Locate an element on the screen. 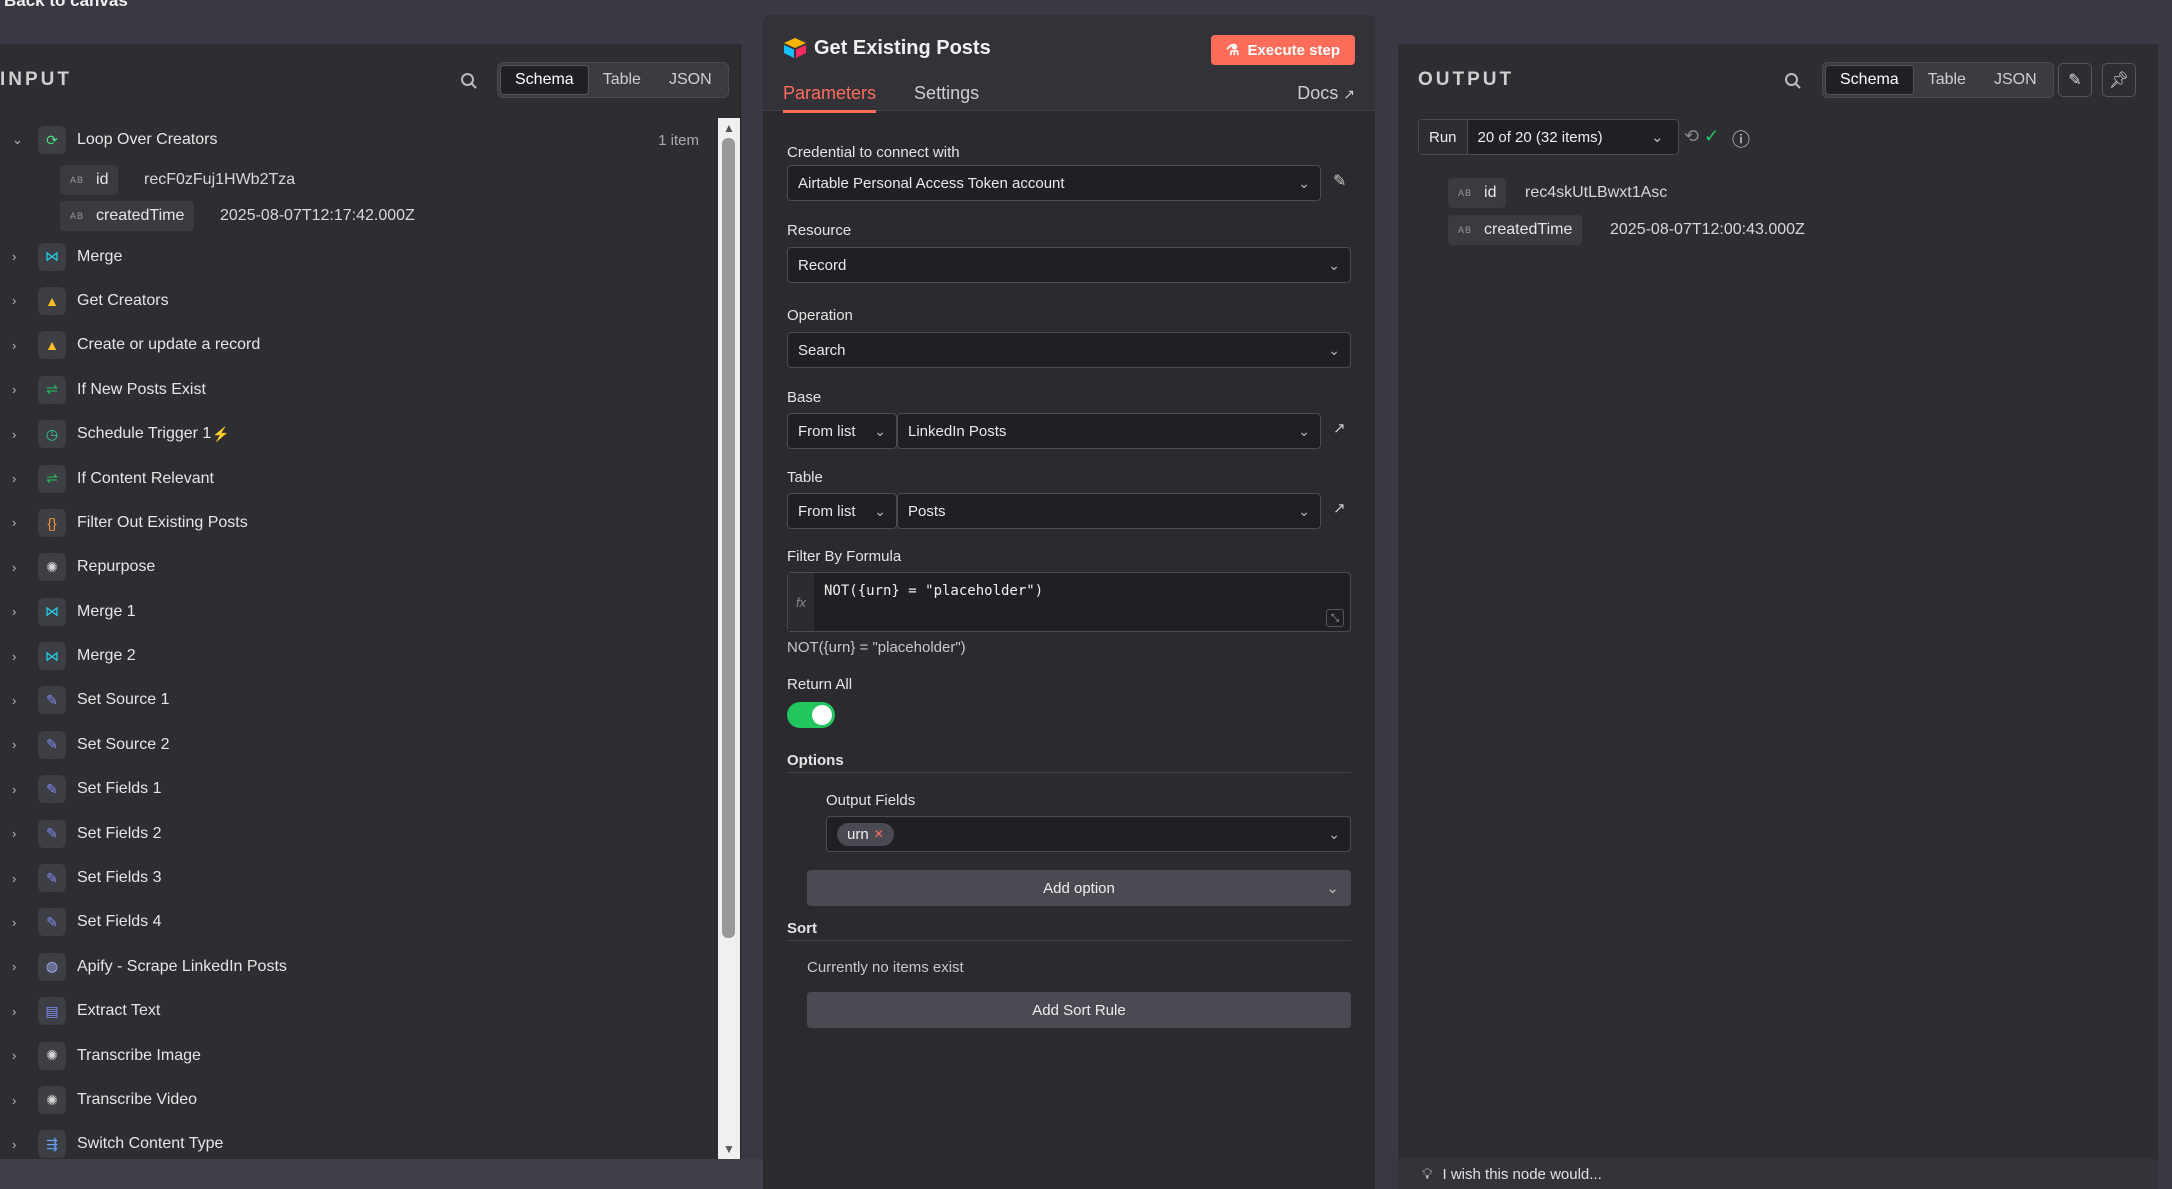 This screenshot has width=2172, height=1189. input-node-row: › ⇶ Switch Content Type is located at coordinates (357, 1140).